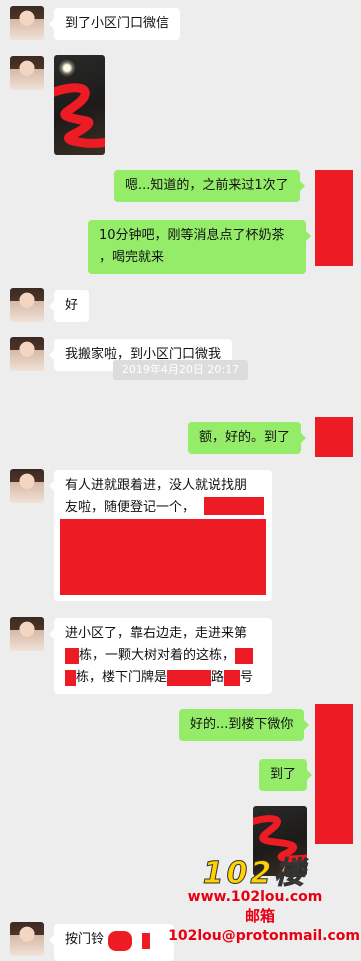  Describe the element at coordinates (207, 185) in the screenshot. I see `message-text: 嗯...知道的，之前来过1次了` at that location.